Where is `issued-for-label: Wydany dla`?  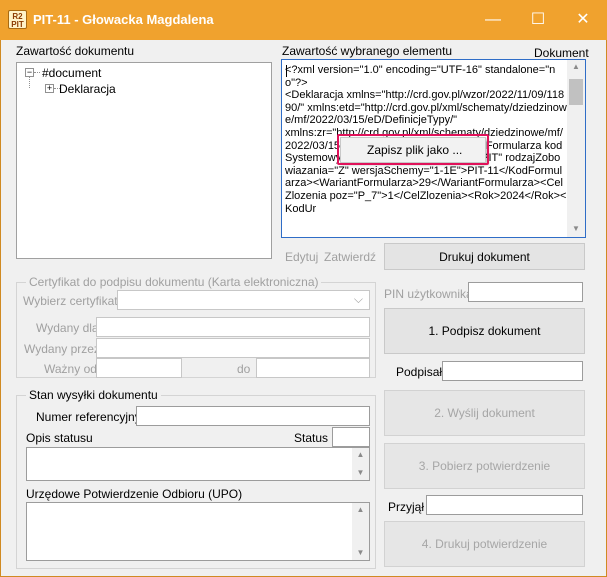 issued-for-label: Wydany dla is located at coordinates (67, 328).